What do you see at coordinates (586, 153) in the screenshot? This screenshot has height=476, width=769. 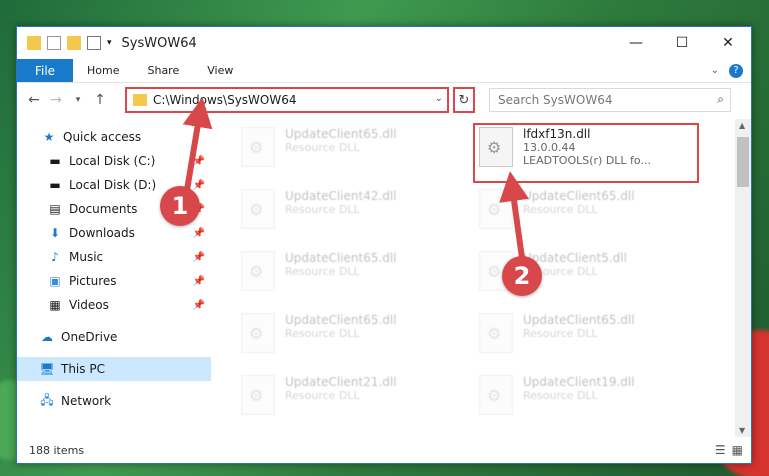 I see `file-highlight-box` at bounding box center [586, 153].